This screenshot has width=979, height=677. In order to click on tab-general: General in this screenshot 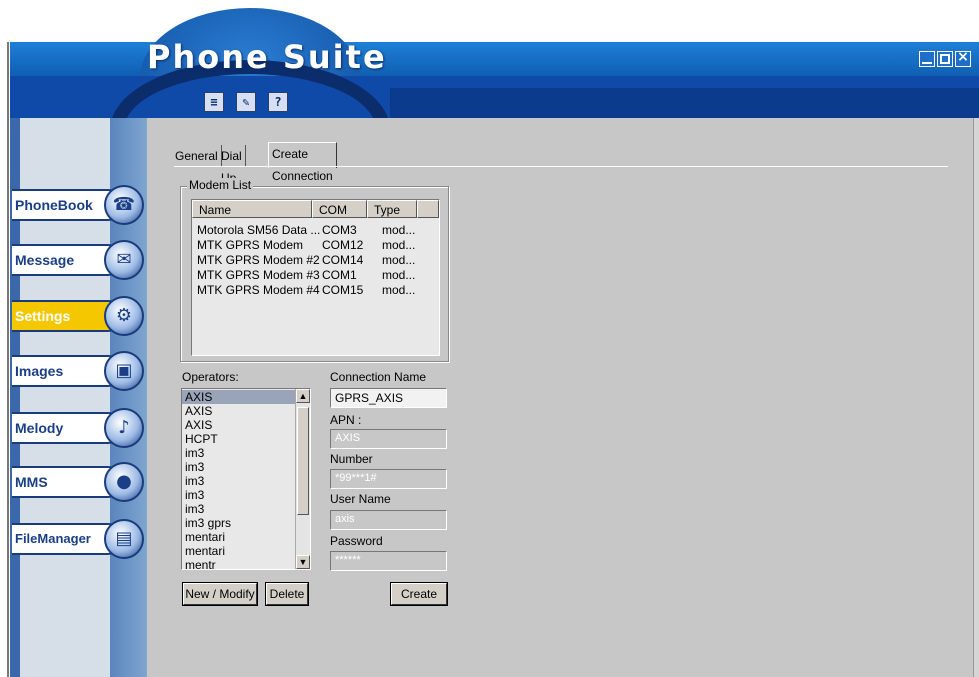, I will do `click(197, 156)`.